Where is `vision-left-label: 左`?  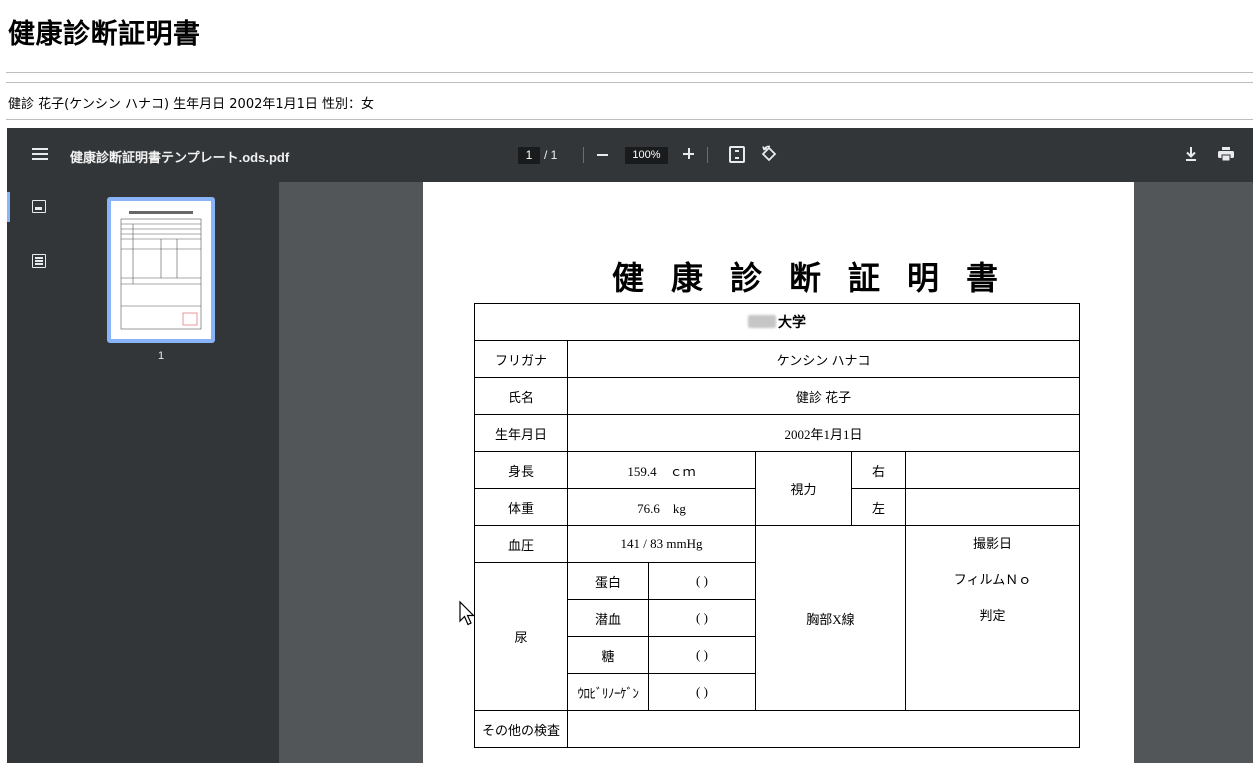
vision-left-label: 左 is located at coordinates (878, 507).